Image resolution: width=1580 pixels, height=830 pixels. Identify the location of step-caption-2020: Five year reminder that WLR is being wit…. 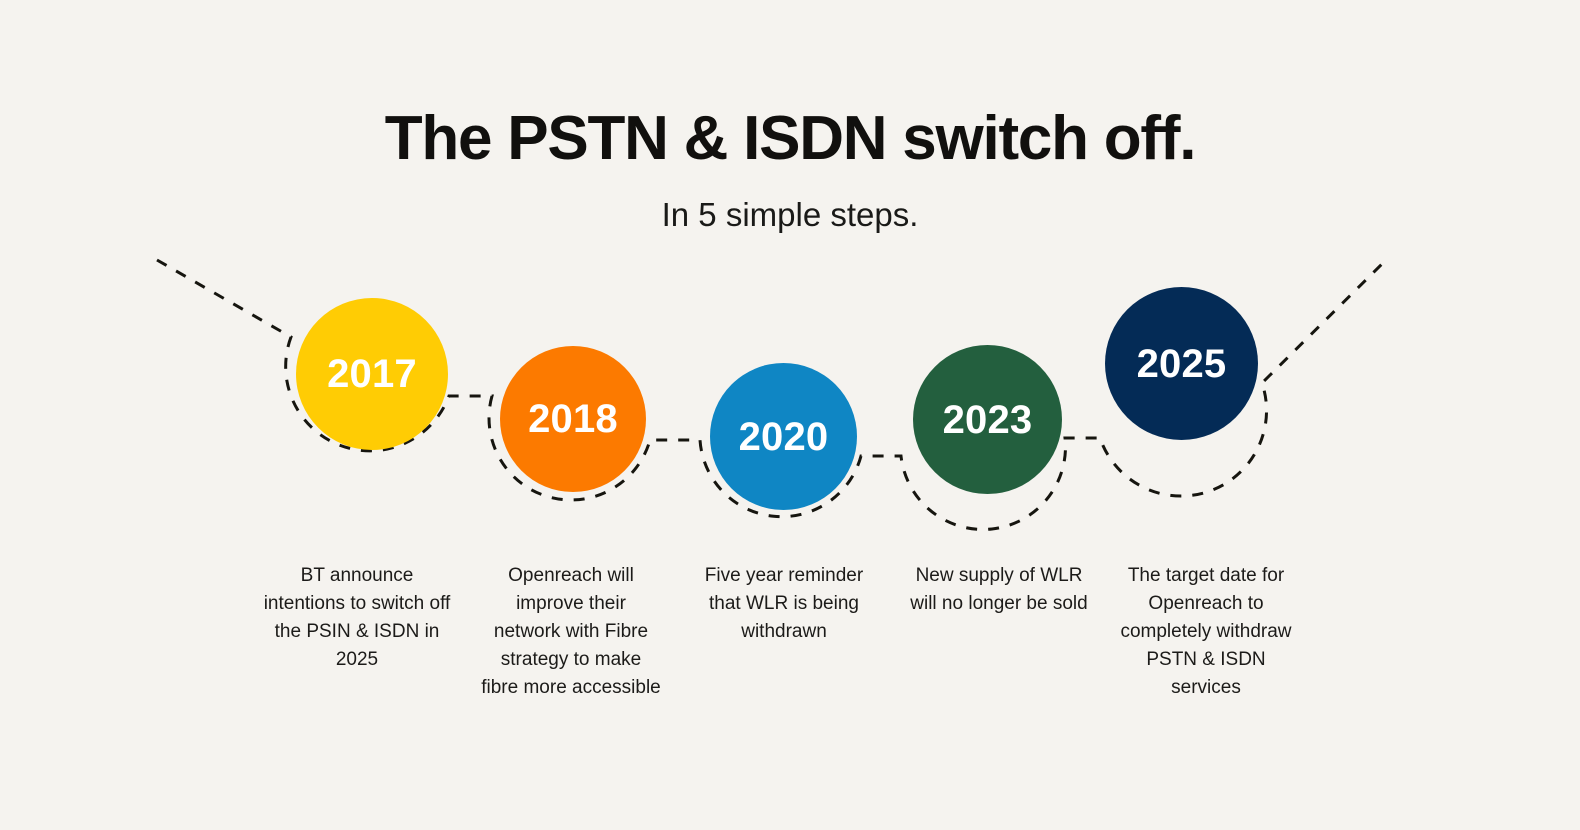
(784, 603).